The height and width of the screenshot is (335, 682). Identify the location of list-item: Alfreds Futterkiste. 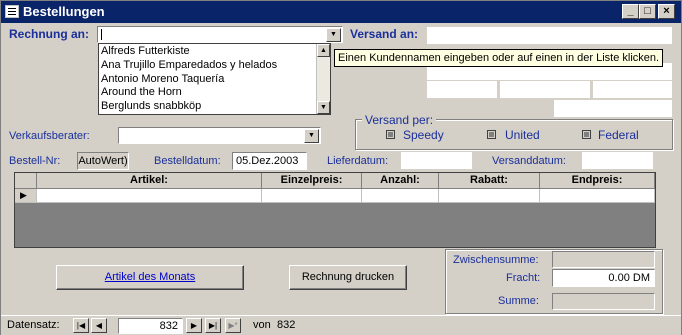
(214, 51).